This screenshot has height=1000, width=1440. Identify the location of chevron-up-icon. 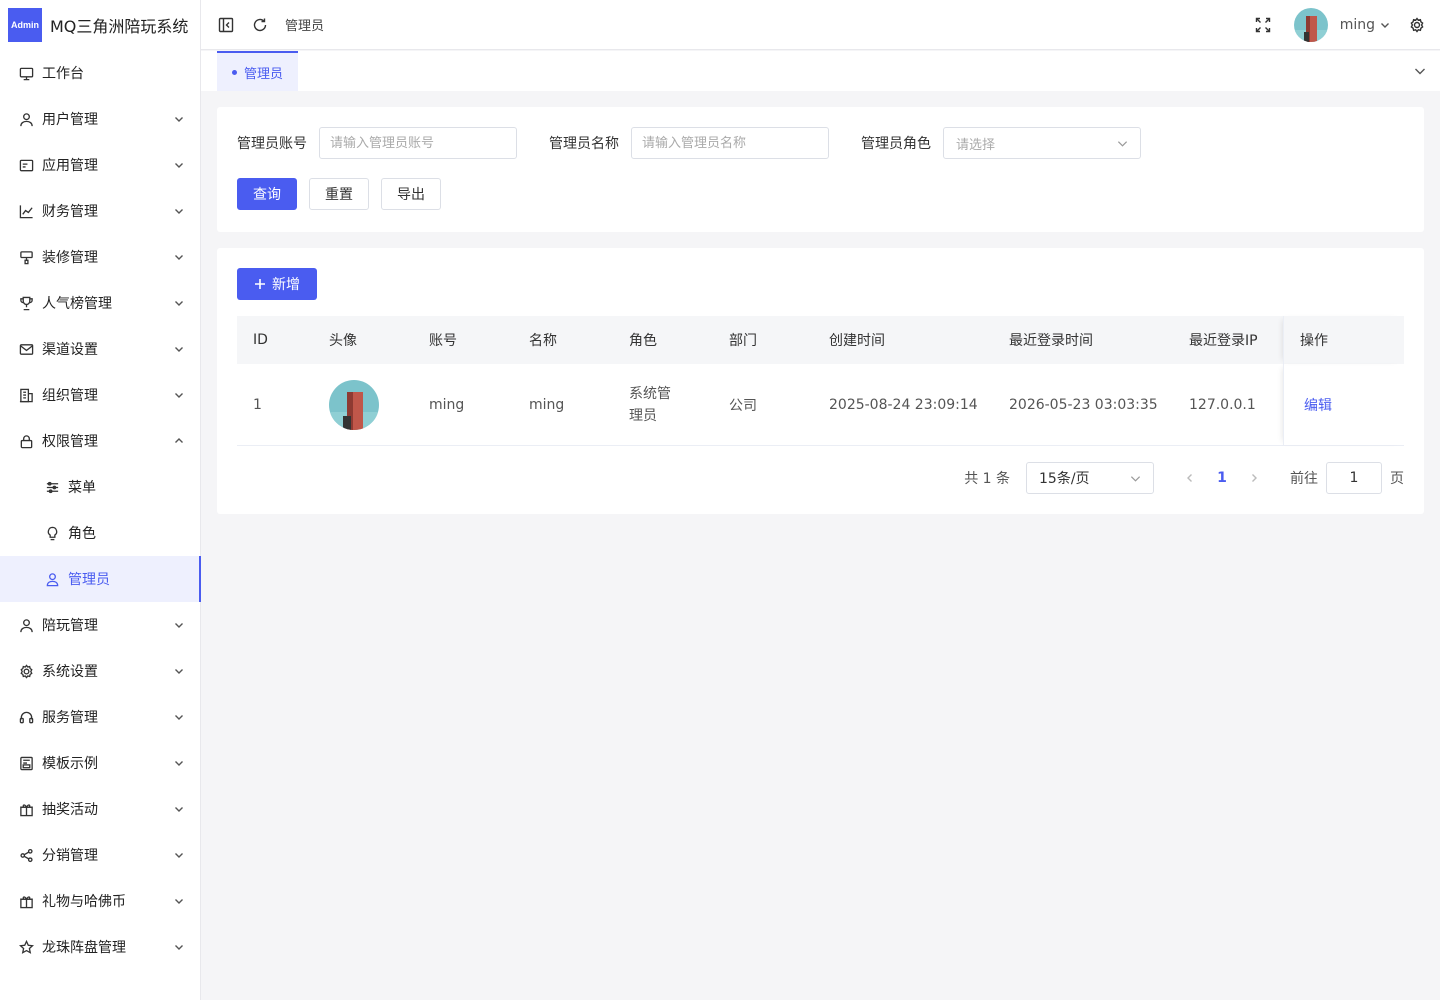
(179, 441).